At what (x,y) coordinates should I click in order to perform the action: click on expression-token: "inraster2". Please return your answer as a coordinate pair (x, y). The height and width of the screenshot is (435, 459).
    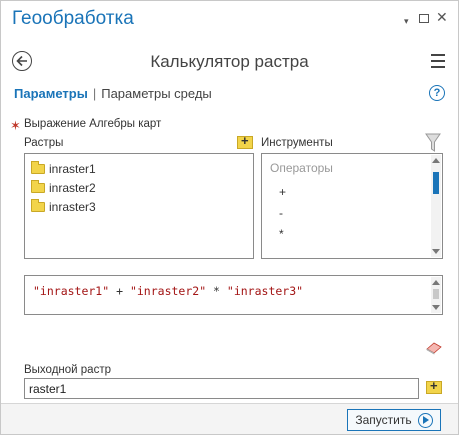
    Looking at the image, I should click on (168, 291).